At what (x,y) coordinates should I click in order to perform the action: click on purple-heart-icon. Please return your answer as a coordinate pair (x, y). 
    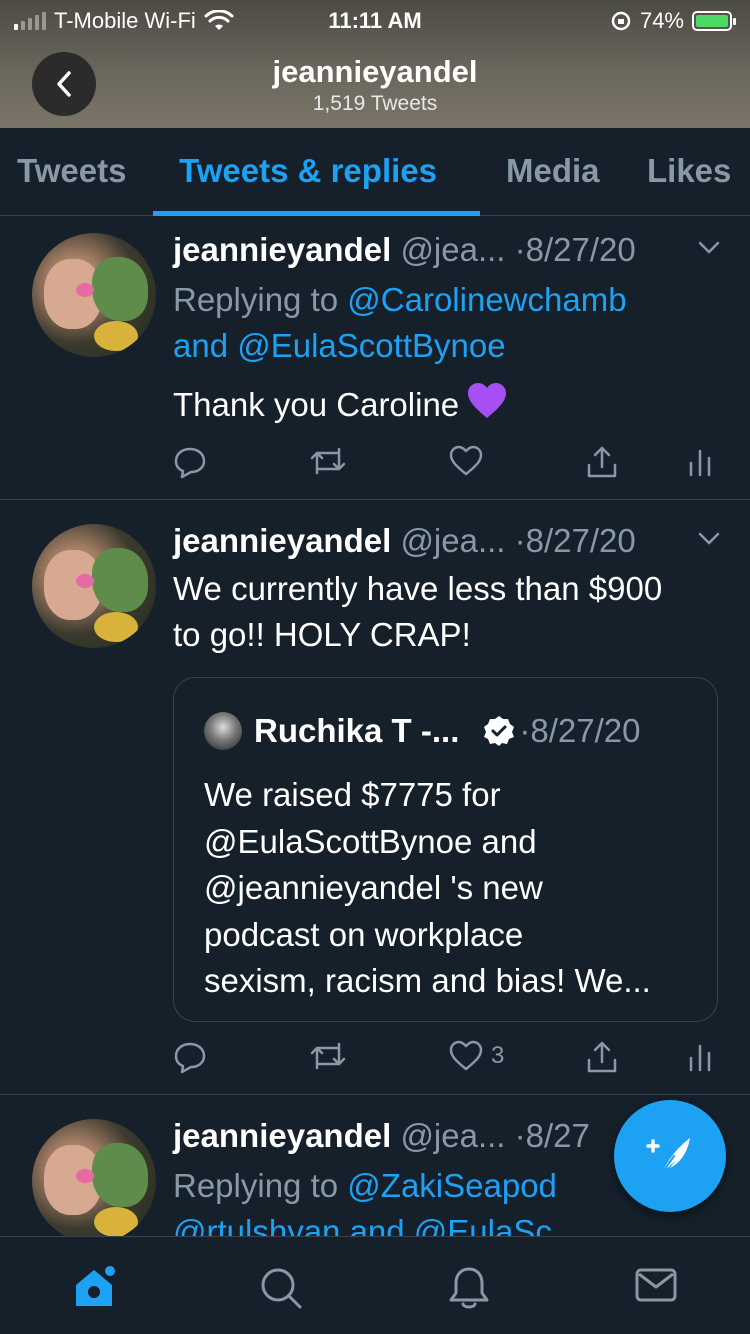
    Looking at the image, I should click on (487, 407).